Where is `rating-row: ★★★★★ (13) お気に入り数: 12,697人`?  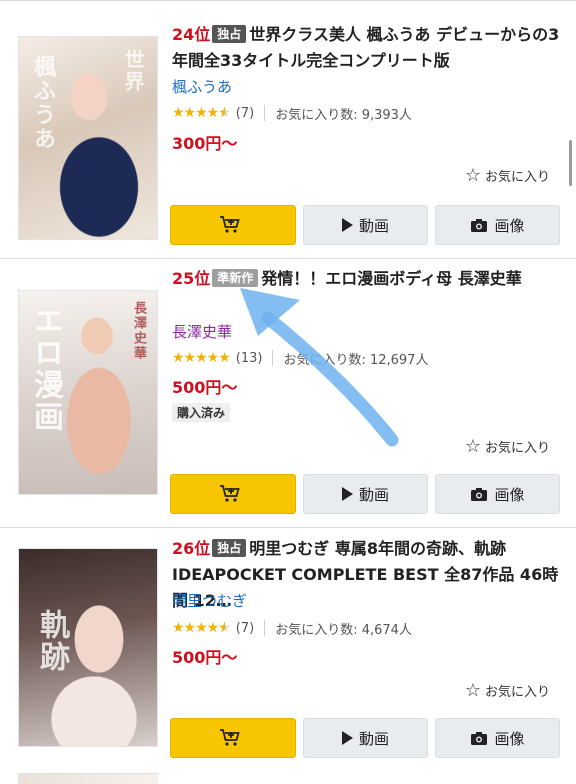 rating-row: ★★★★★ (13) お気に入り数: 12,697人 is located at coordinates (300, 358).